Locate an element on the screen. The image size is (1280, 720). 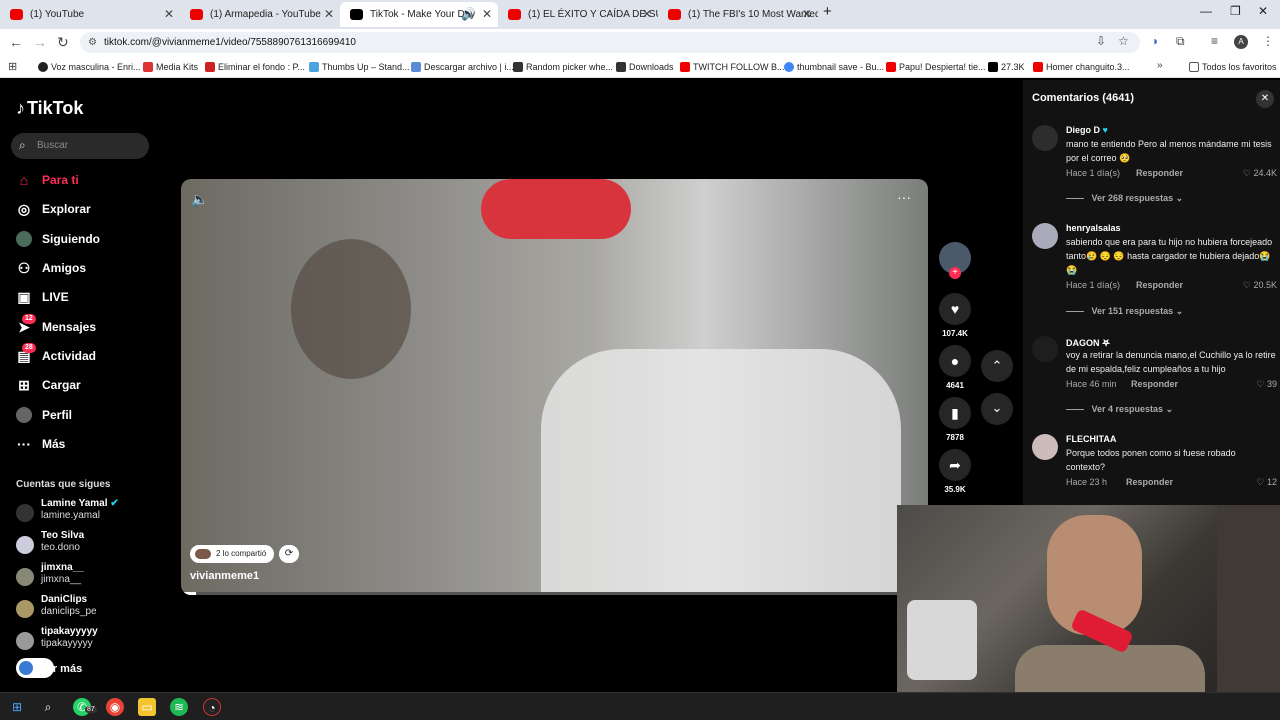
nav-siguiendo: Siguiendo is located at coordinates (86, 239).